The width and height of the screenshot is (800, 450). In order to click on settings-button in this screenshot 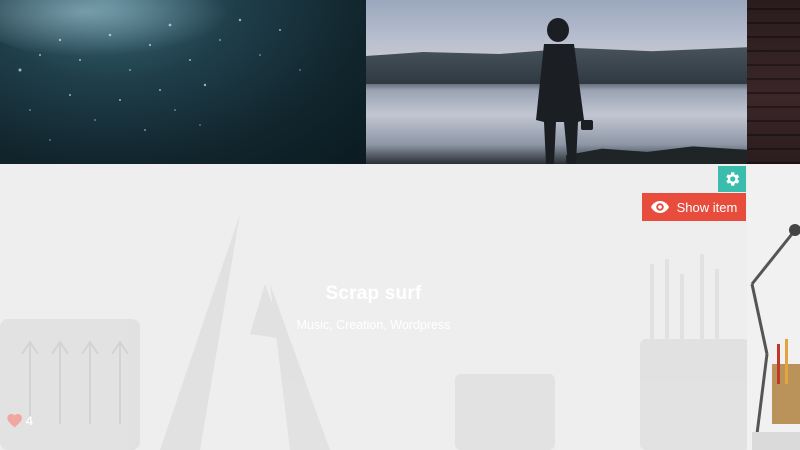, I will do `click(732, 179)`.